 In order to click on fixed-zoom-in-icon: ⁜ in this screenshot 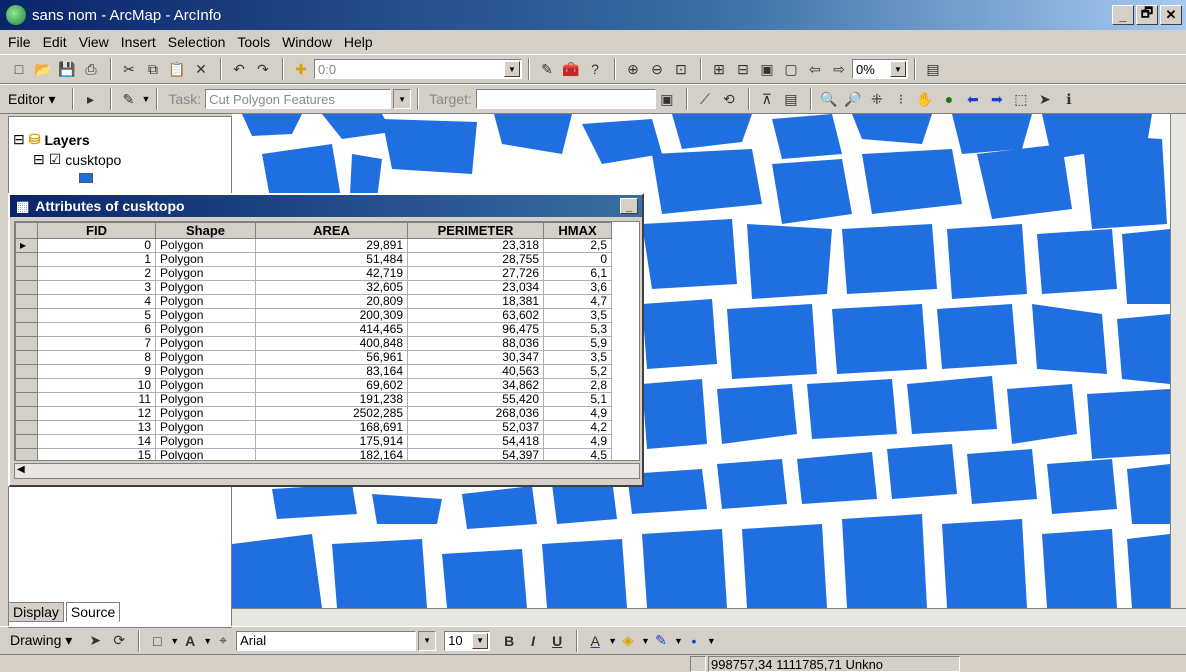, I will do `click(877, 99)`.